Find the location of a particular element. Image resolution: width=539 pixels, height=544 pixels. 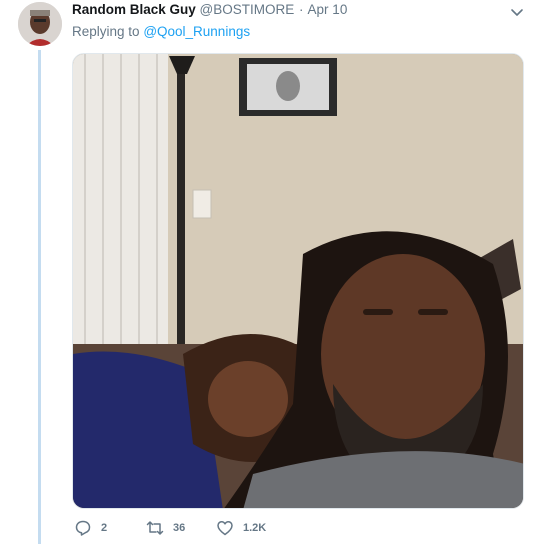

like-count: 1.2K is located at coordinates (255, 528).